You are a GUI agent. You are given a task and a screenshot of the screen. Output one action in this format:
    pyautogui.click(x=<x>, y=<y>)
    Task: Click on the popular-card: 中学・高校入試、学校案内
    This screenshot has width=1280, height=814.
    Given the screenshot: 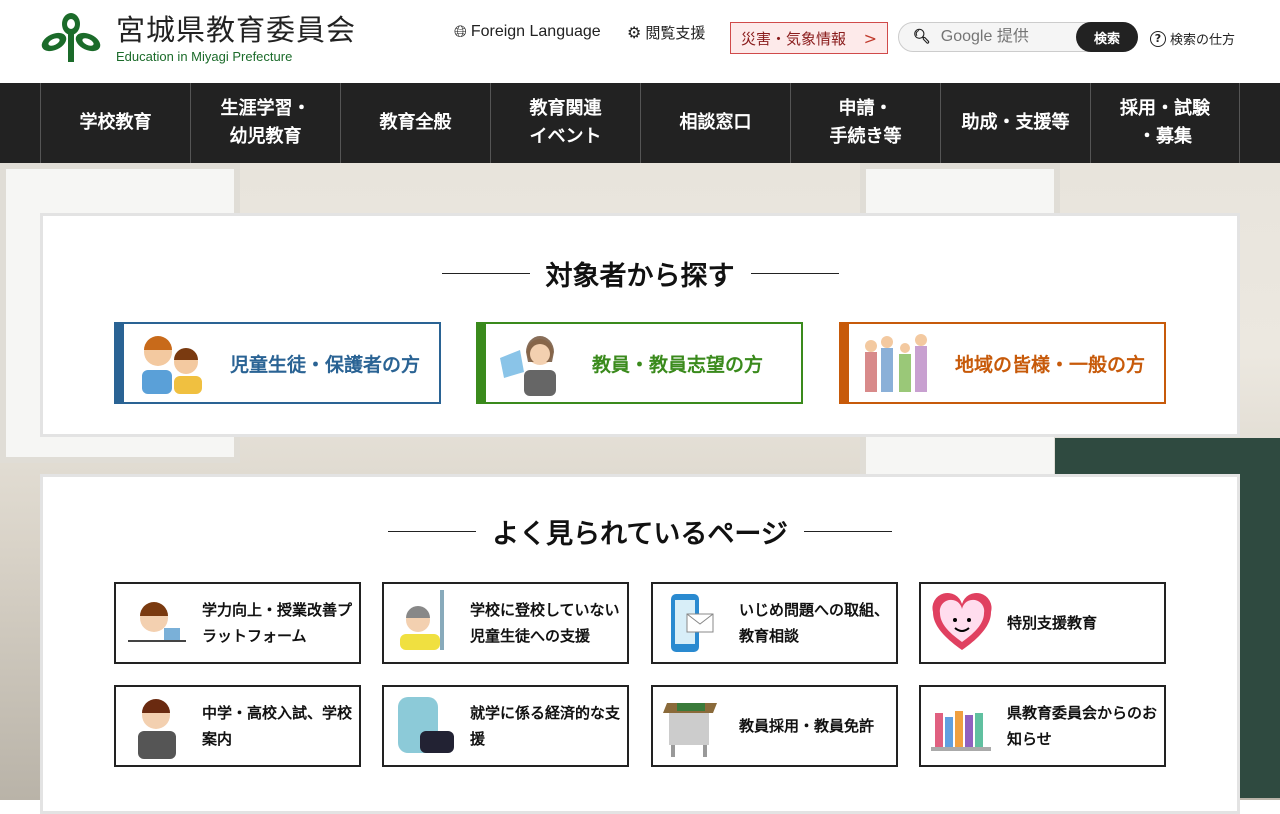 What is the action you would take?
    pyautogui.click(x=237, y=726)
    